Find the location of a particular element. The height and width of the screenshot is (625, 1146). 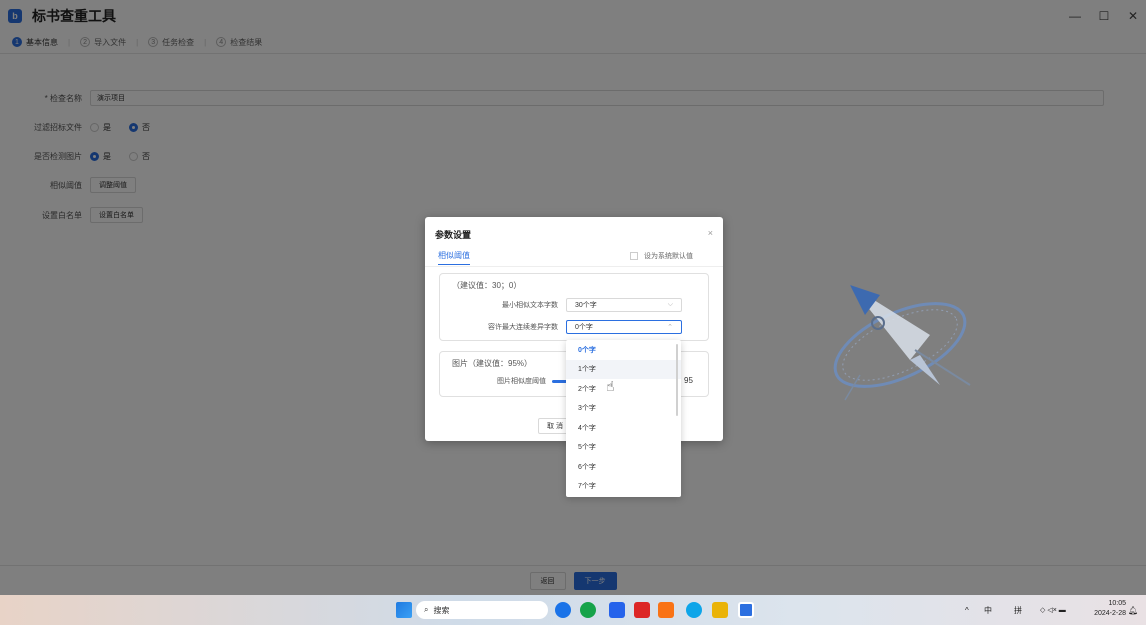

dropdown-option: 1个字 is located at coordinates (623, 369).